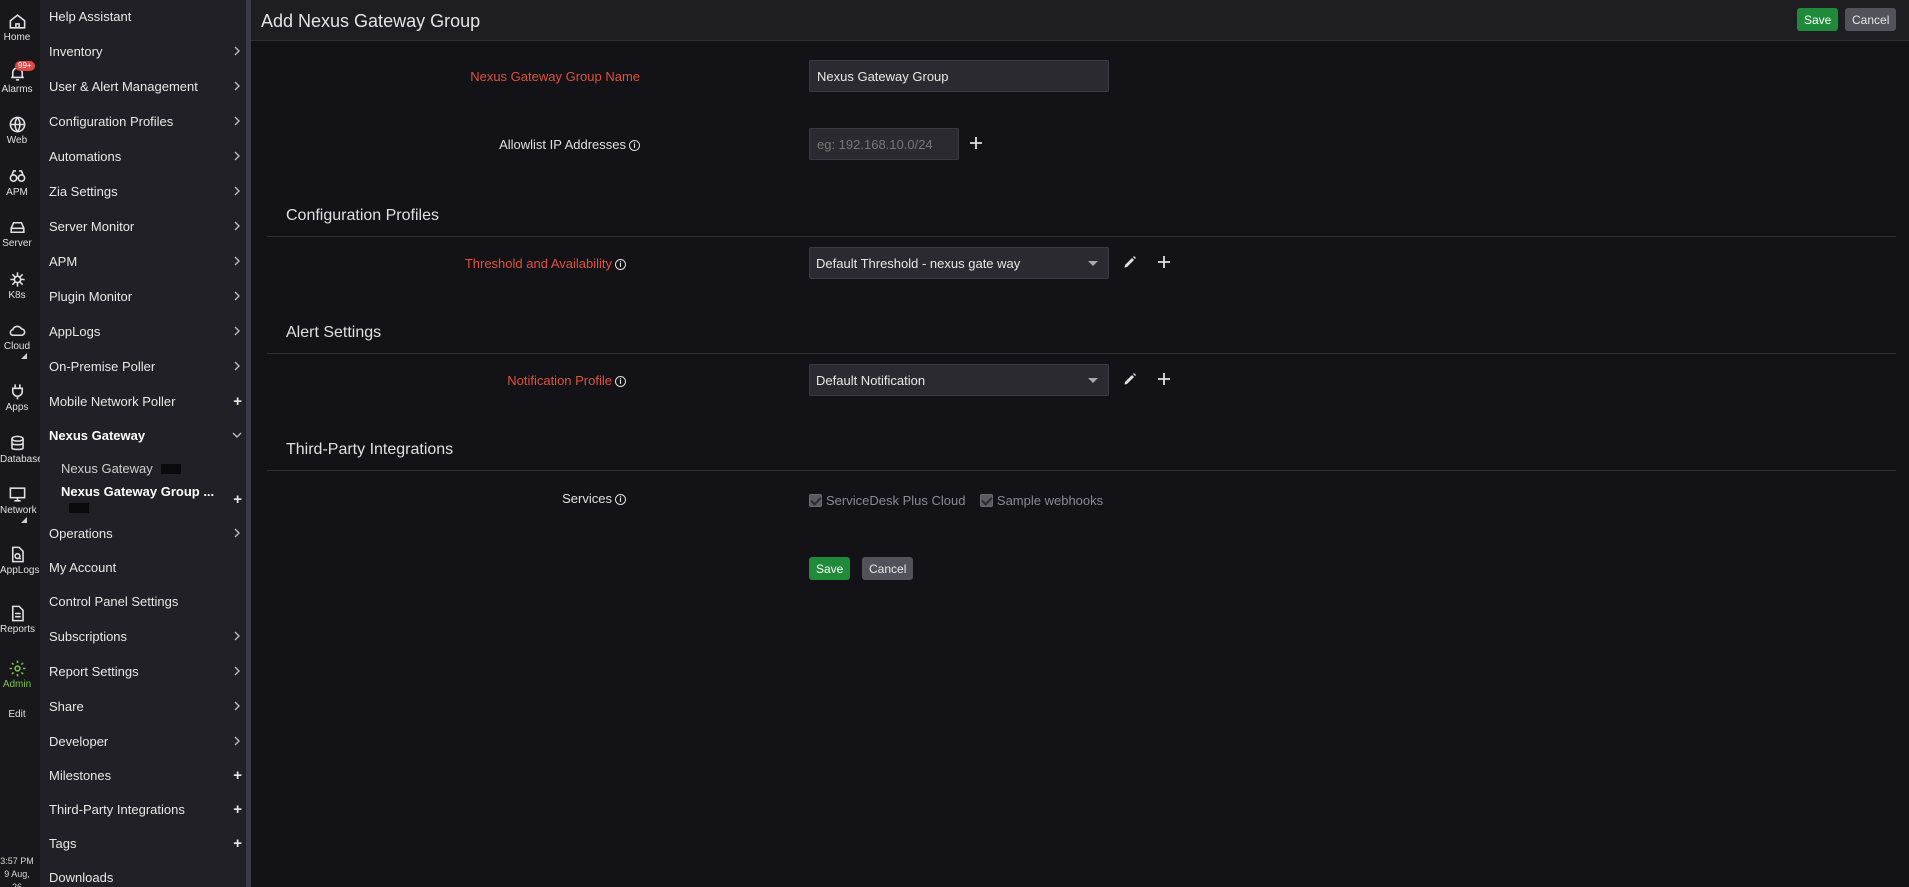 Image resolution: width=1909 pixels, height=887 pixels. What do you see at coordinates (1130, 379) in the screenshot?
I see `edit-notification-pencil-icon` at bounding box center [1130, 379].